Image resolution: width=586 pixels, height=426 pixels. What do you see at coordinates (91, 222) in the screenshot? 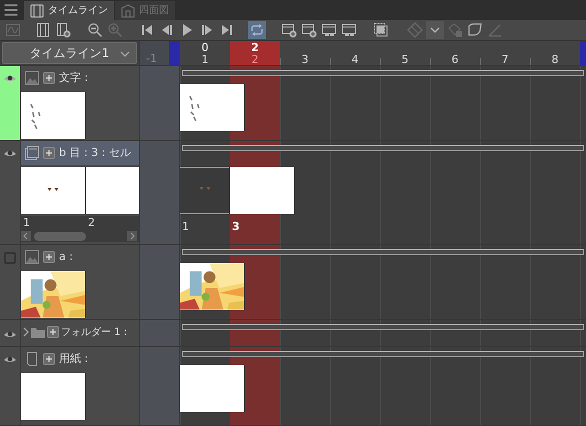
I see `cel-label: 2` at bounding box center [91, 222].